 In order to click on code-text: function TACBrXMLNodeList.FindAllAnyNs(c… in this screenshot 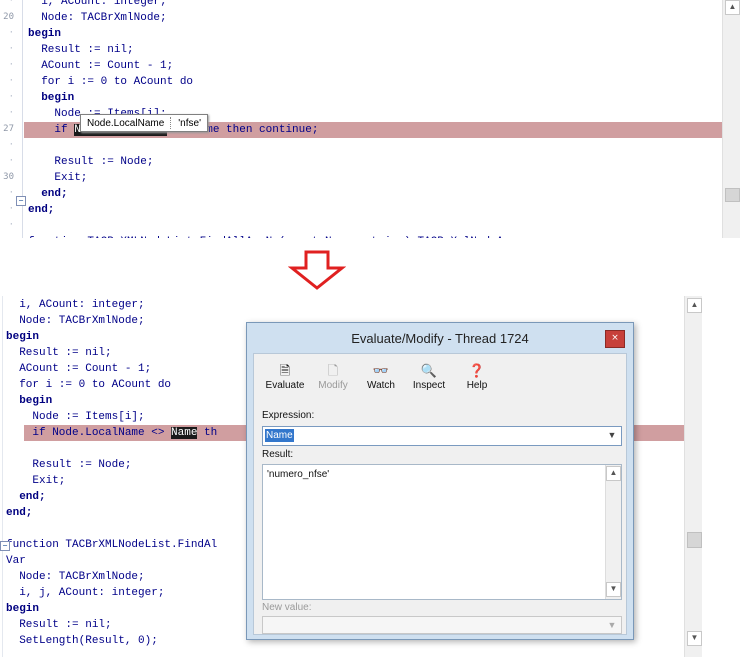, I will do `click(282, 236)`.